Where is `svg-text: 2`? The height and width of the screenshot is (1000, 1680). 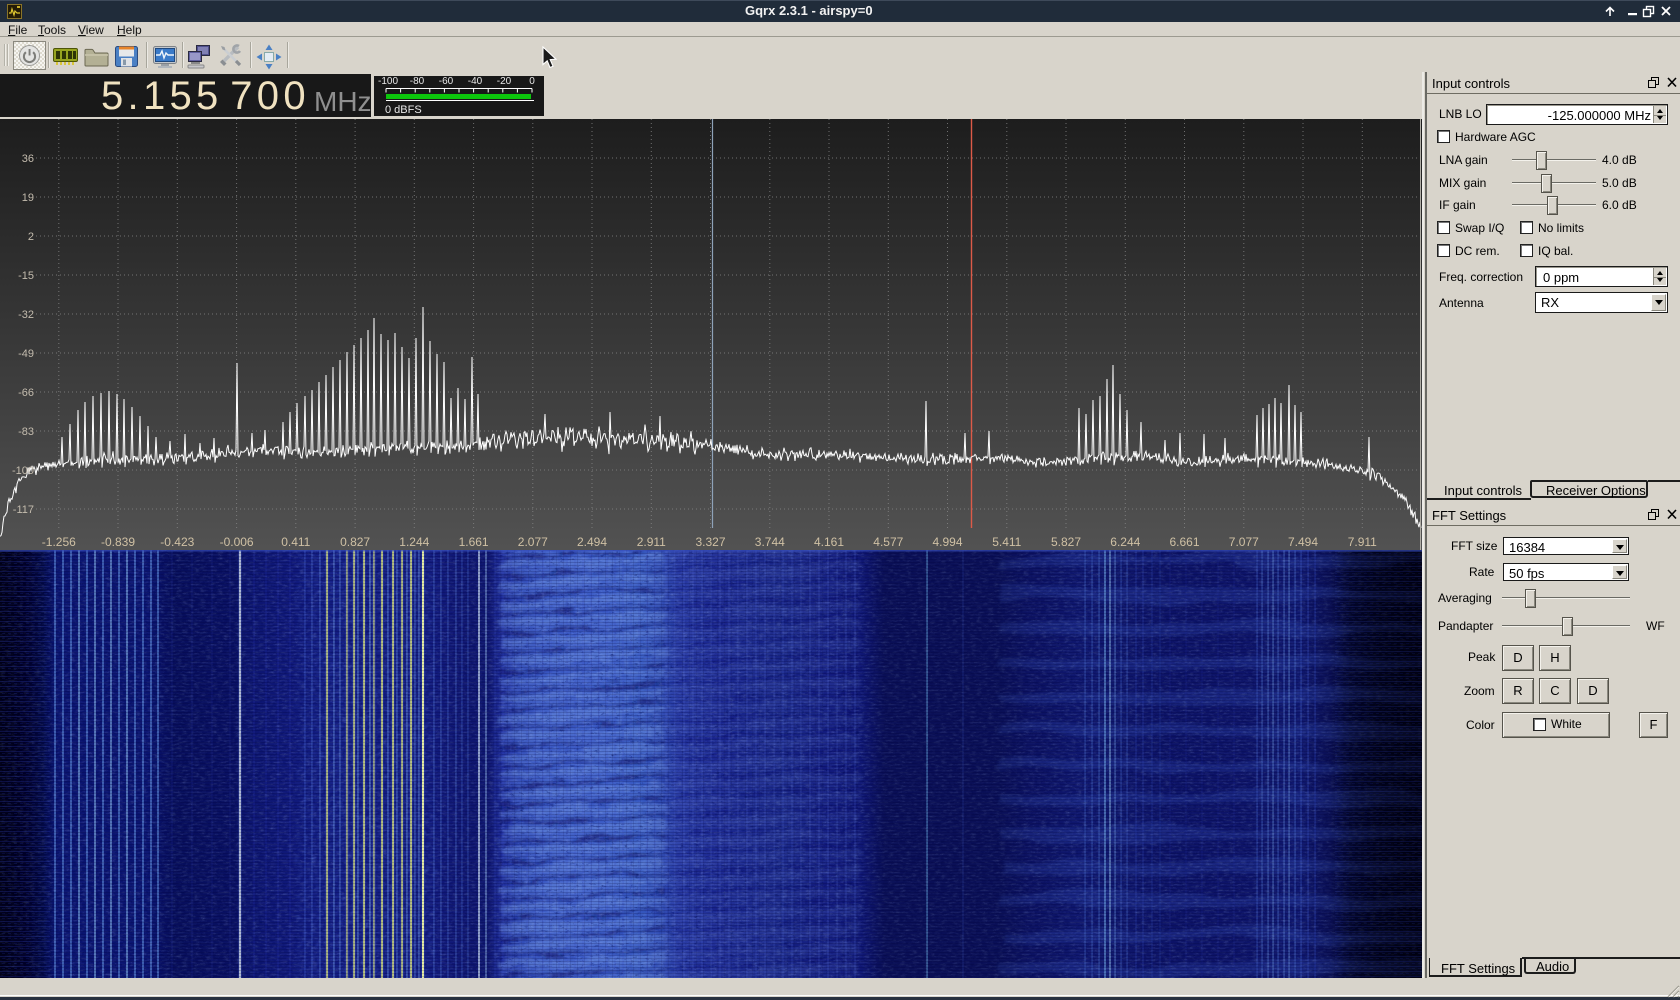 svg-text: 2 is located at coordinates (31, 237).